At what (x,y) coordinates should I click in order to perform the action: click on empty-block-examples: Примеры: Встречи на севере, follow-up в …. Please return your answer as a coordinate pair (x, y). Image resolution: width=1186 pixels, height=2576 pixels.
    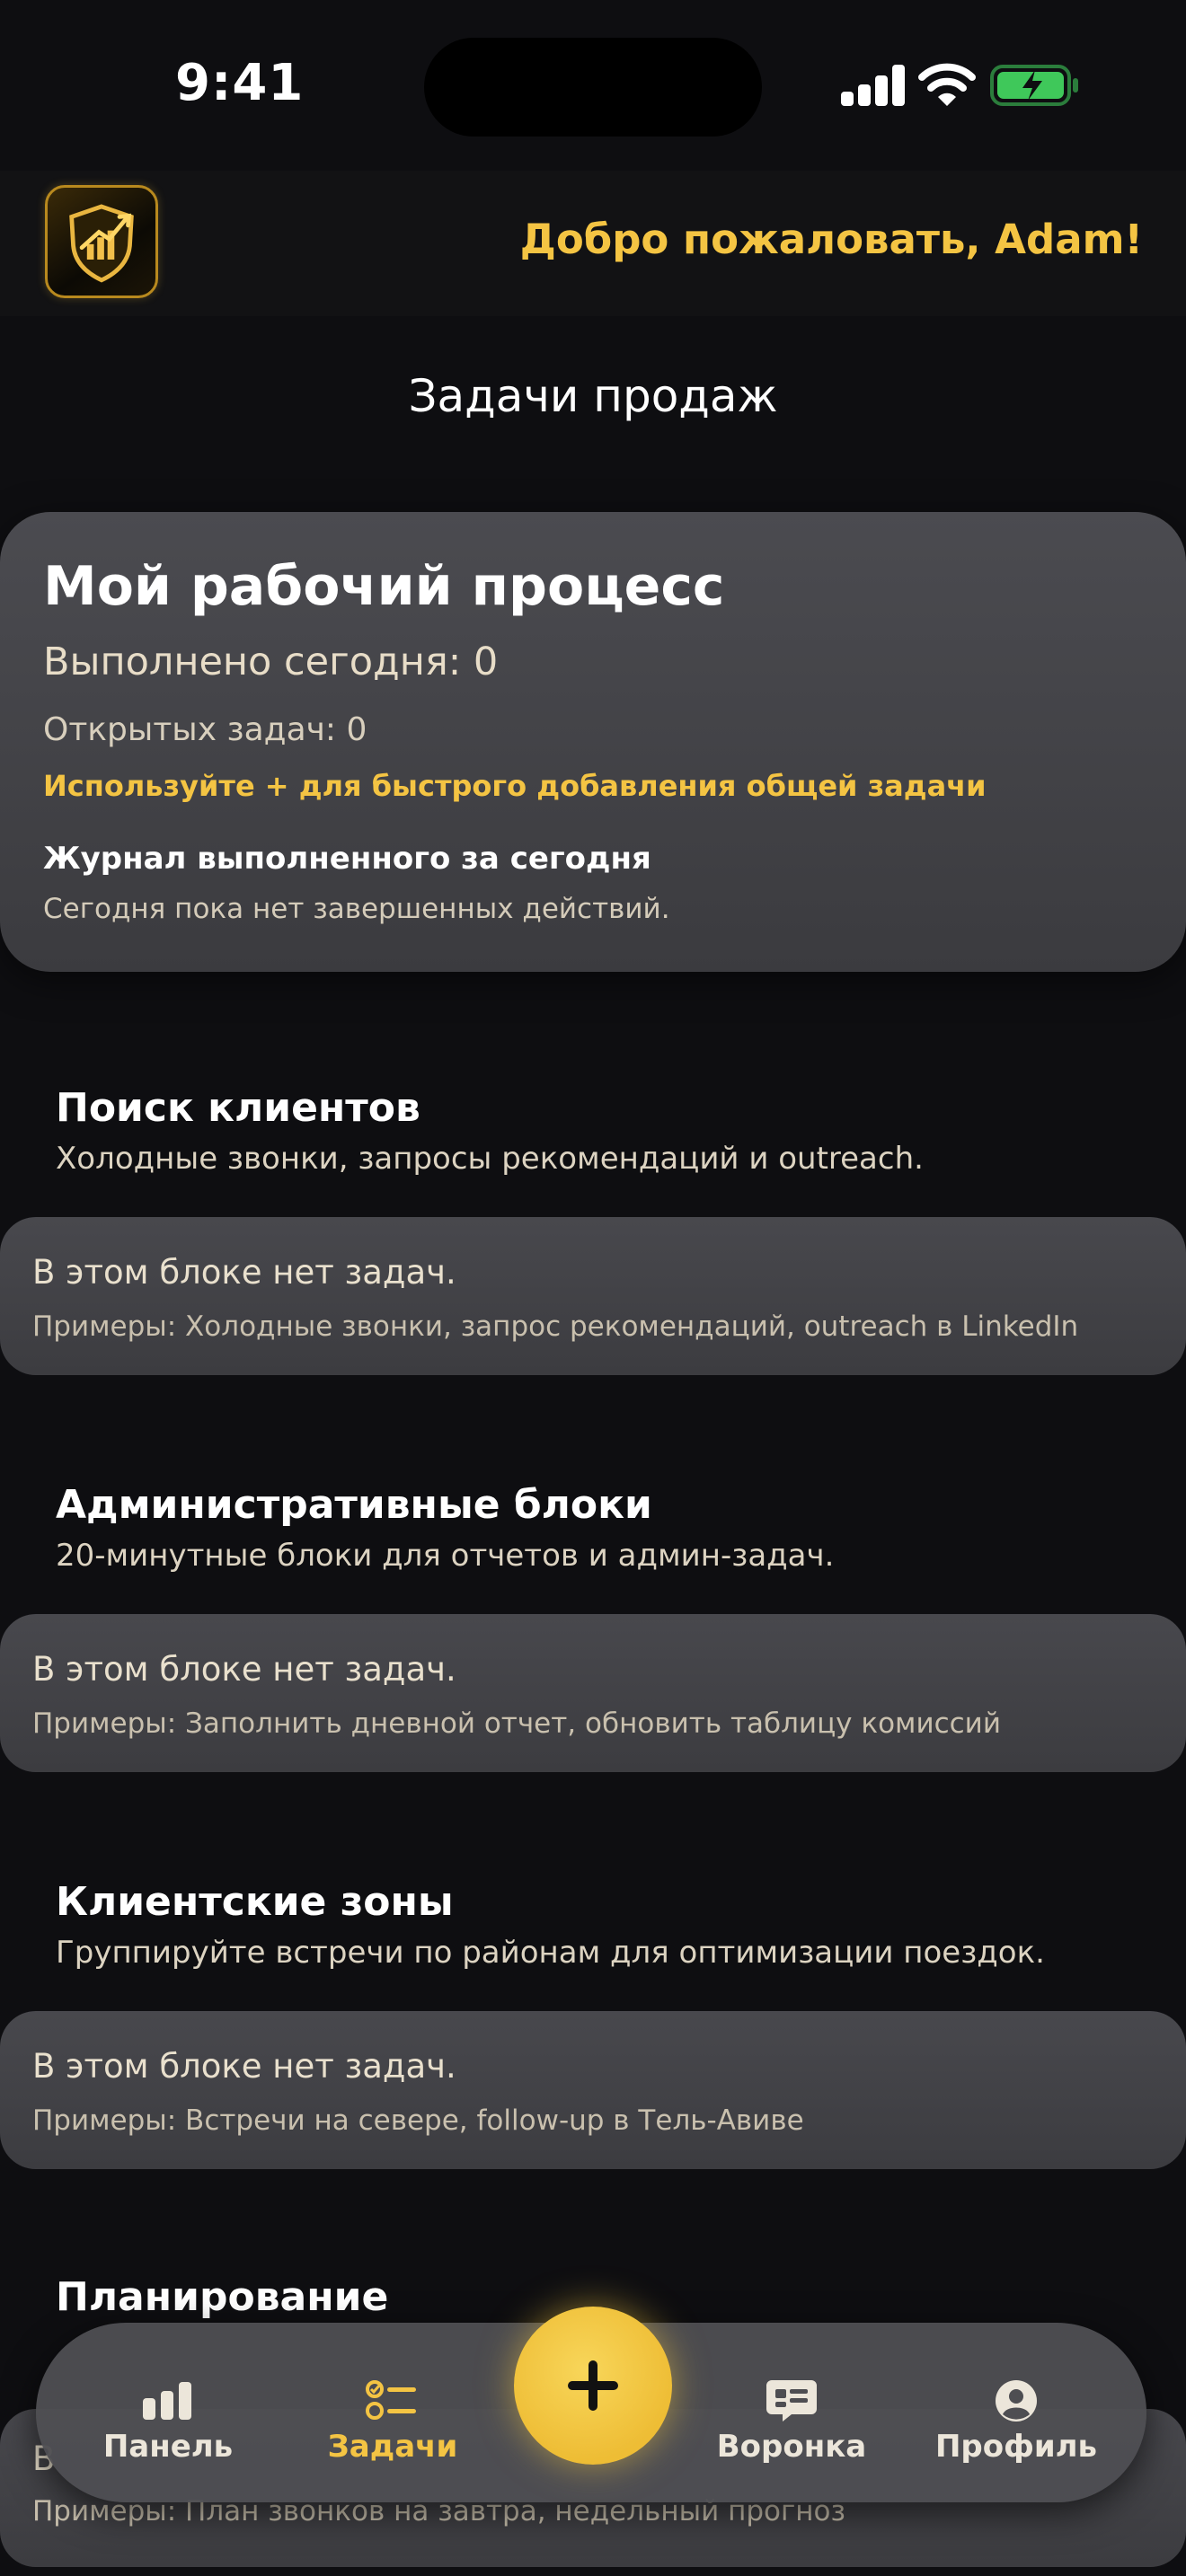
    Looking at the image, I should click on (418, 2120).